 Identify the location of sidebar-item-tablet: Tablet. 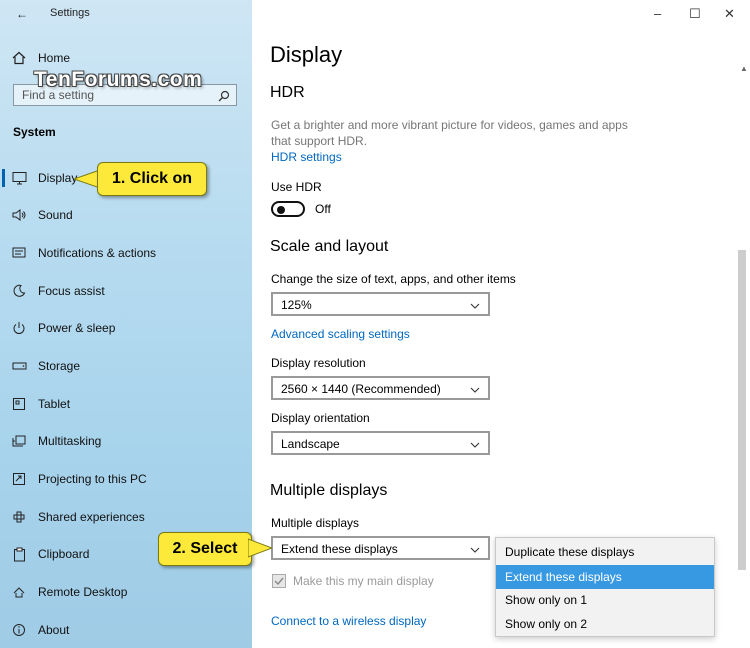
(126, 404).